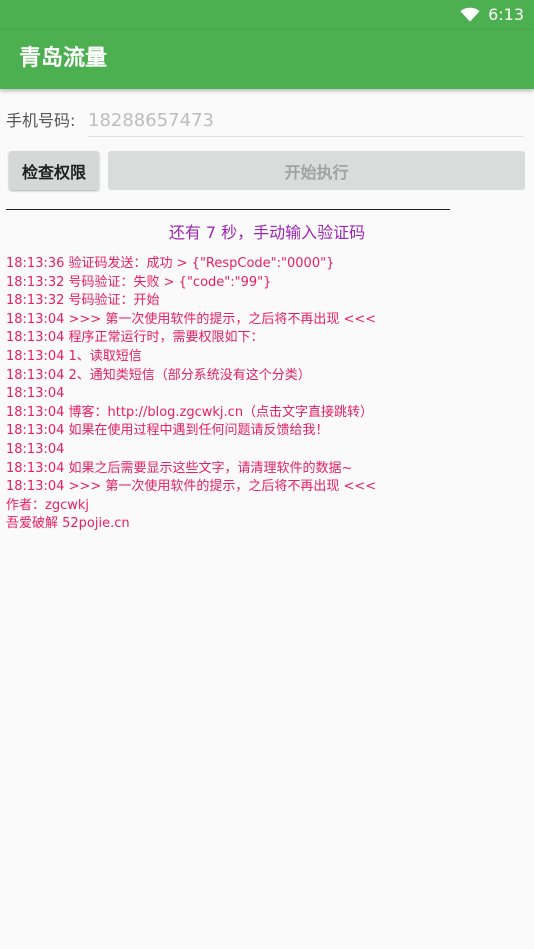  What do you see at coordinates (179, 468) in the screenshot?
I see `log-line: 18:13:04 如果之后需要显示这些文字，请清理软件的数据~` at bounding box center [179, 468].